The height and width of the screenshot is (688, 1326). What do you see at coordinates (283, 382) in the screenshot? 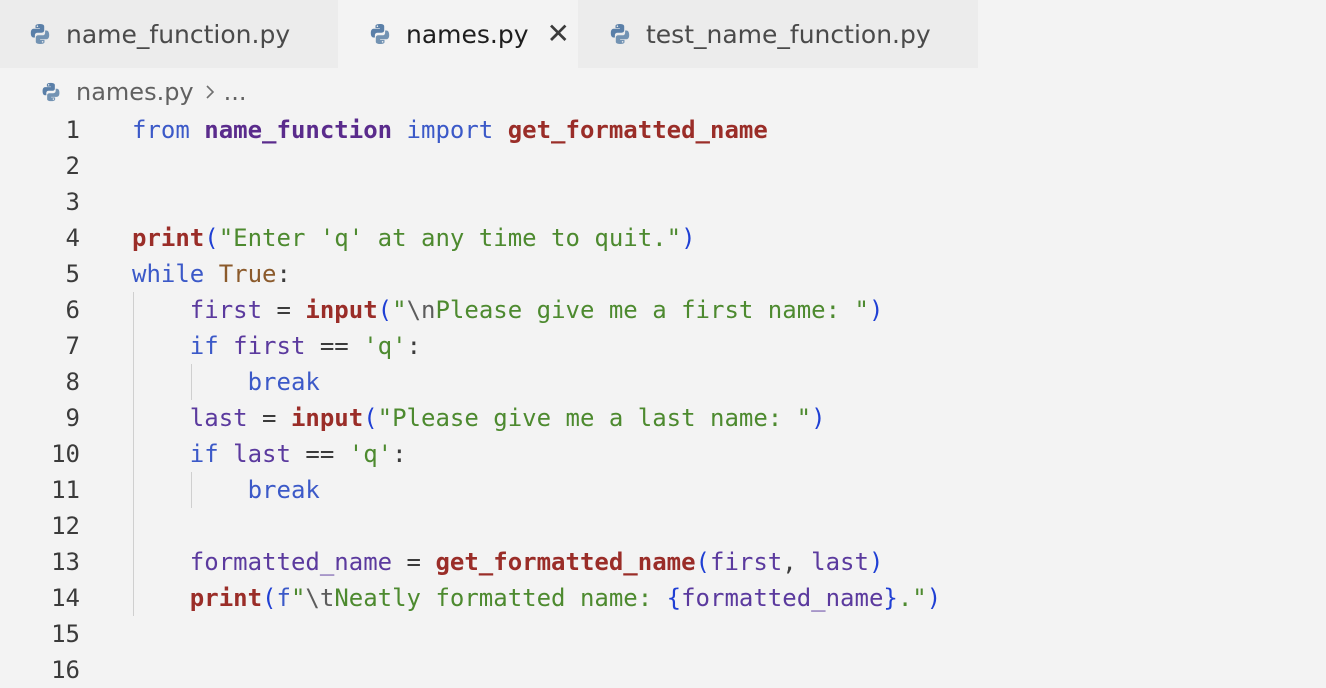
I see `code-token: break` at bounding box center [283, 382].